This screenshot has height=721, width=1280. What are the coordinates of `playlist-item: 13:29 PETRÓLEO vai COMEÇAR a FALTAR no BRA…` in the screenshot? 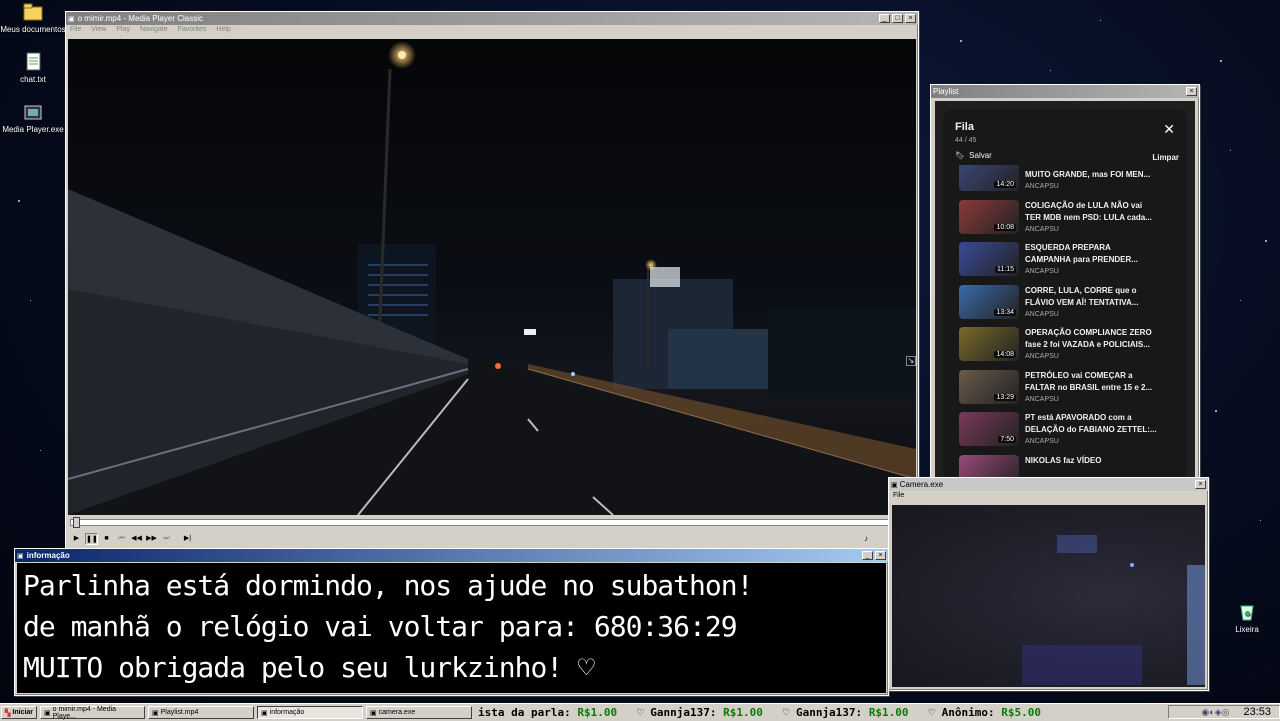 It's located at (1071, 389).